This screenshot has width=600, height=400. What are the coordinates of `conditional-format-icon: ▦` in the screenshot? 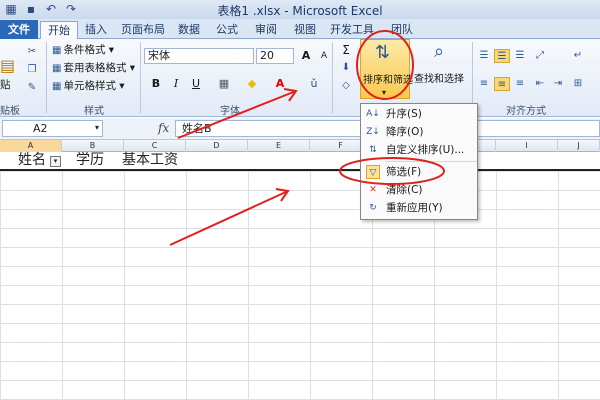 It's located at (57, 50).